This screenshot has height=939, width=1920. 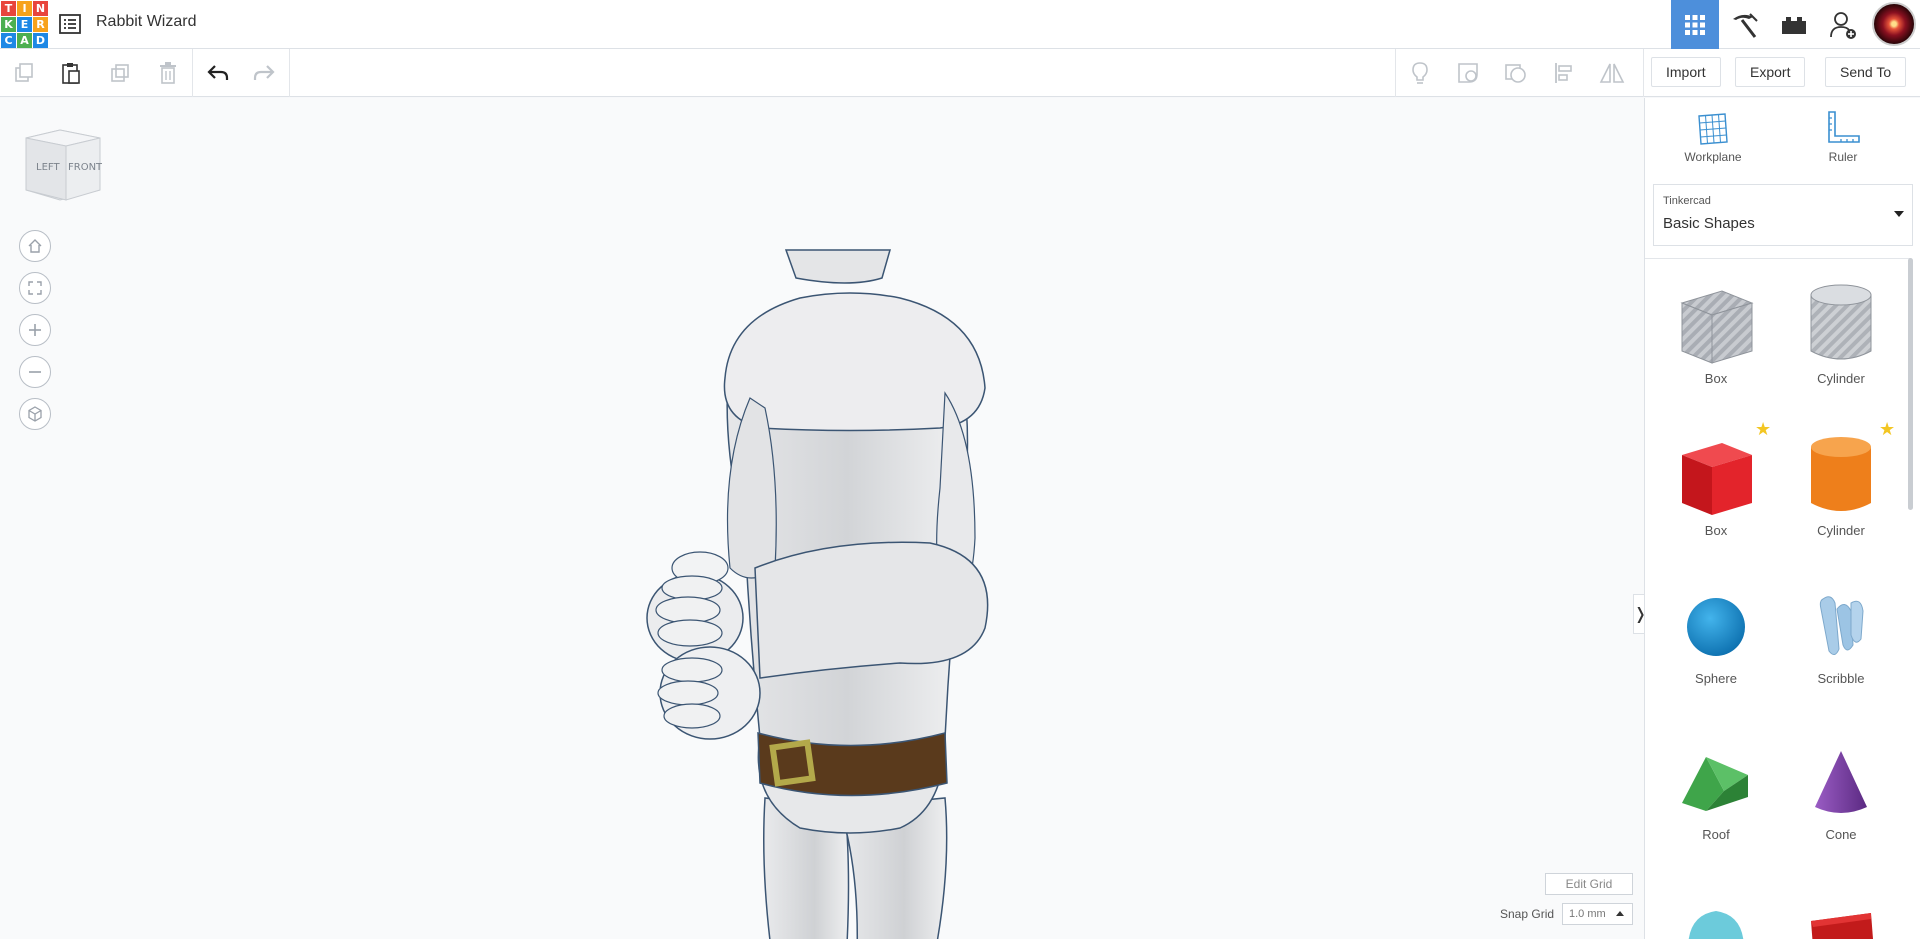 I want to click on library-source: Tinkercad, so click(x=1687, y=201).